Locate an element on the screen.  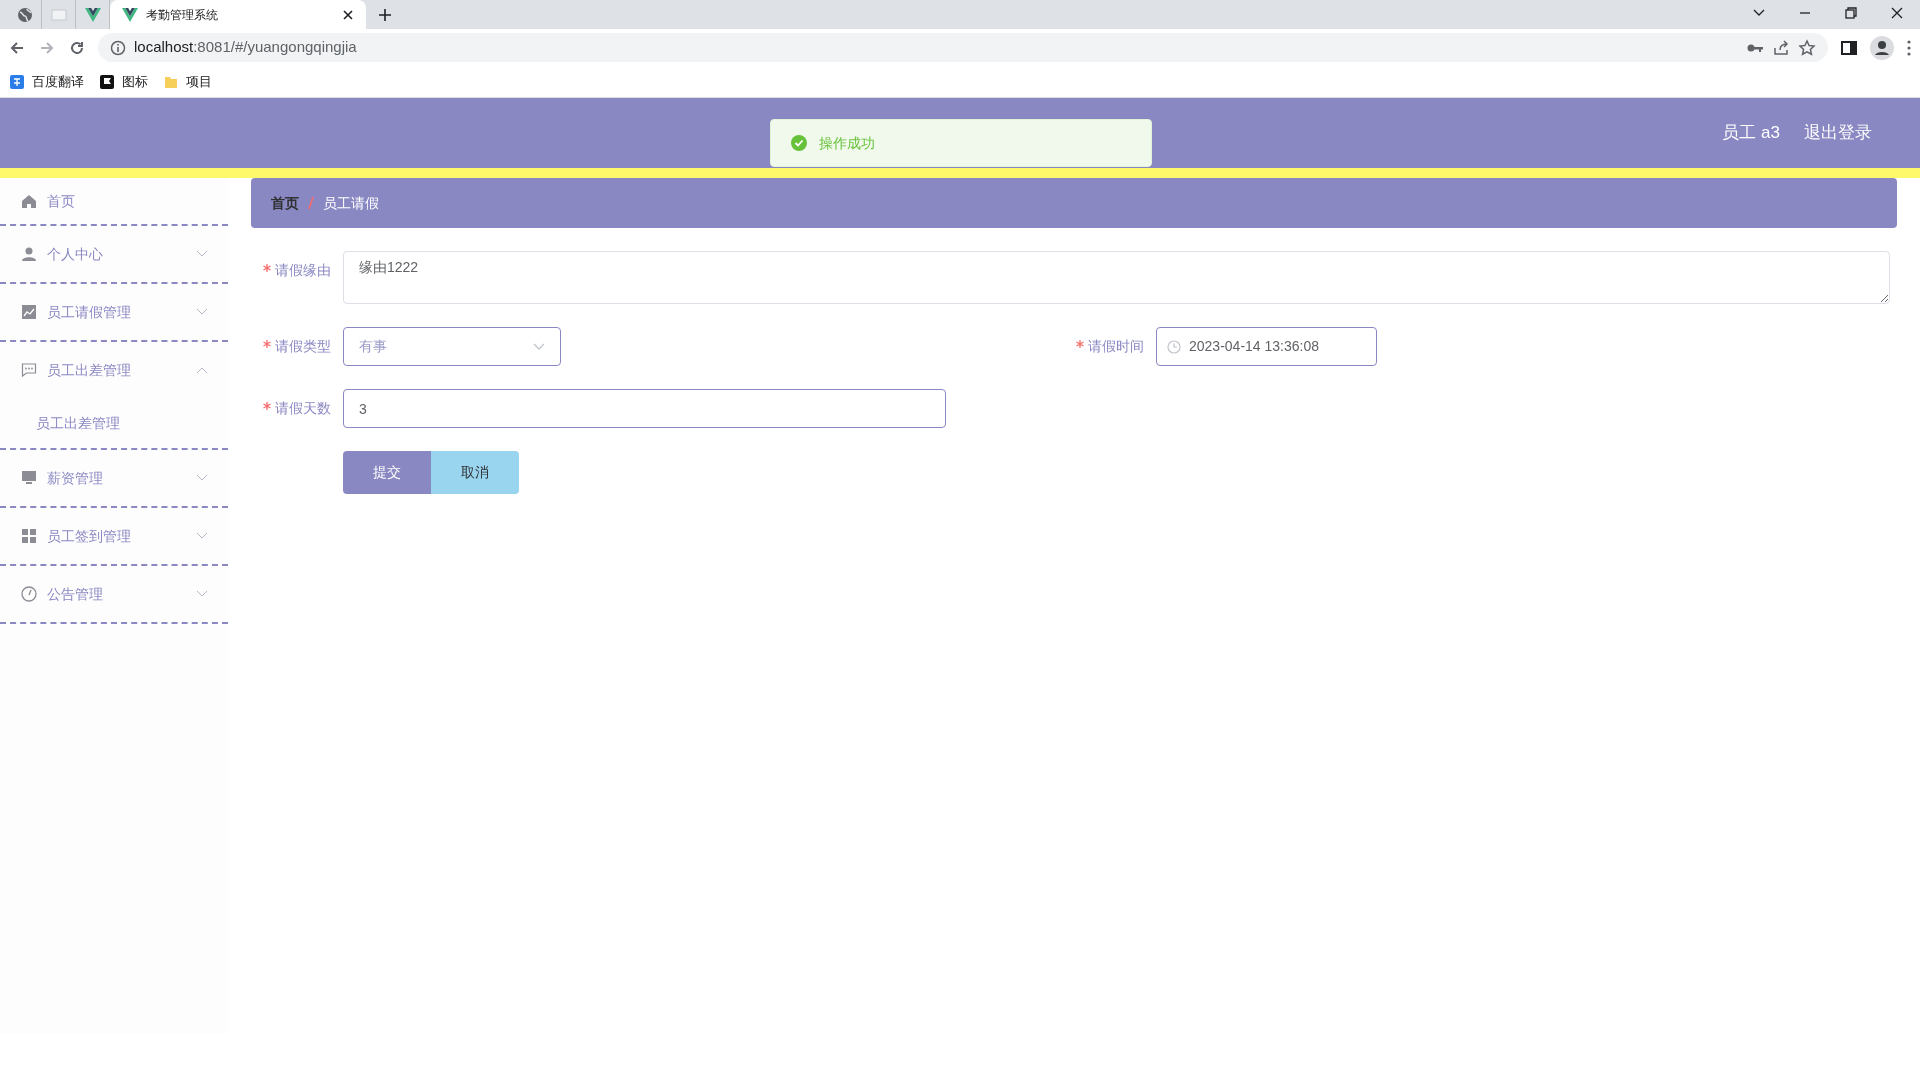
home-icon is located at coordinates (29, 201).